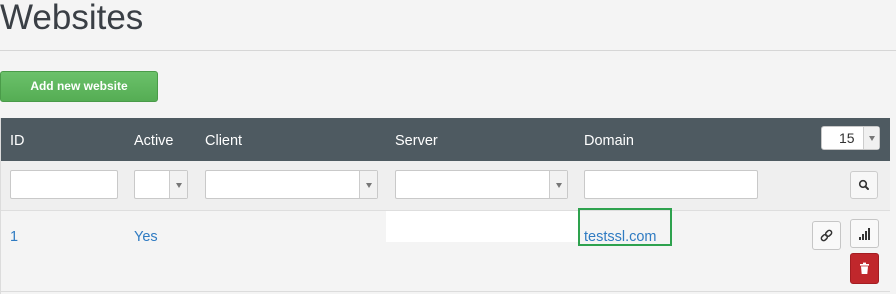  I want to click on delete-website-button, so click(864, 268).